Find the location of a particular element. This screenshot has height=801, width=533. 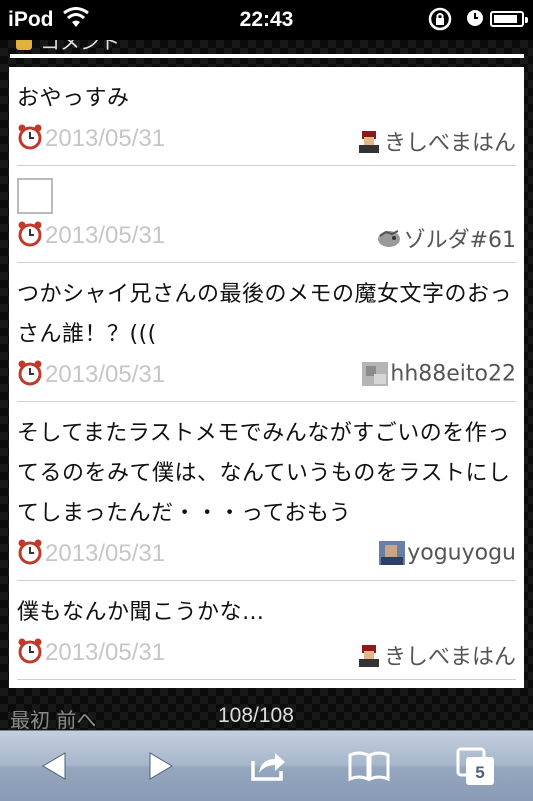

status-bar: iPod 22:43 is located at coordinates (266, 20).